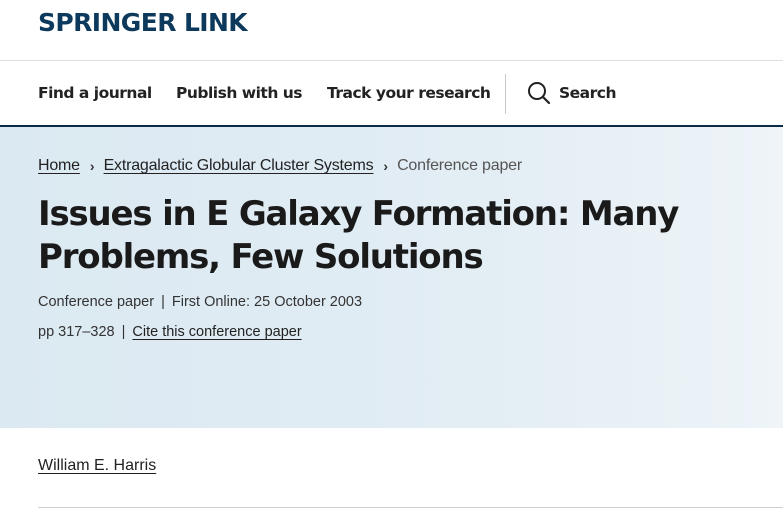 The image size is (783, 512). I want to click on article-type: Conference paper, so click(96, 302).